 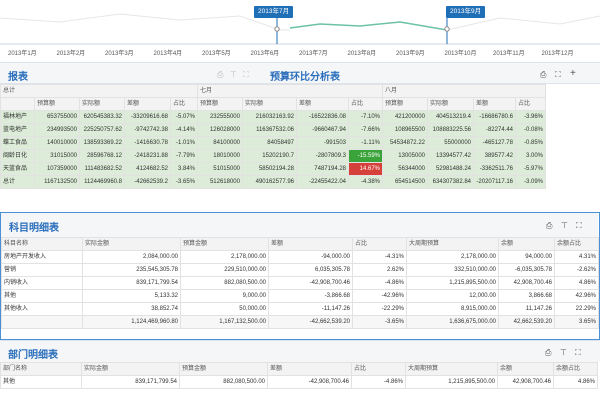 What do you see at coordinates (576, 270) in the screenshot?
I see `table-cell: -2.62%` at bounding box center [576, 270].